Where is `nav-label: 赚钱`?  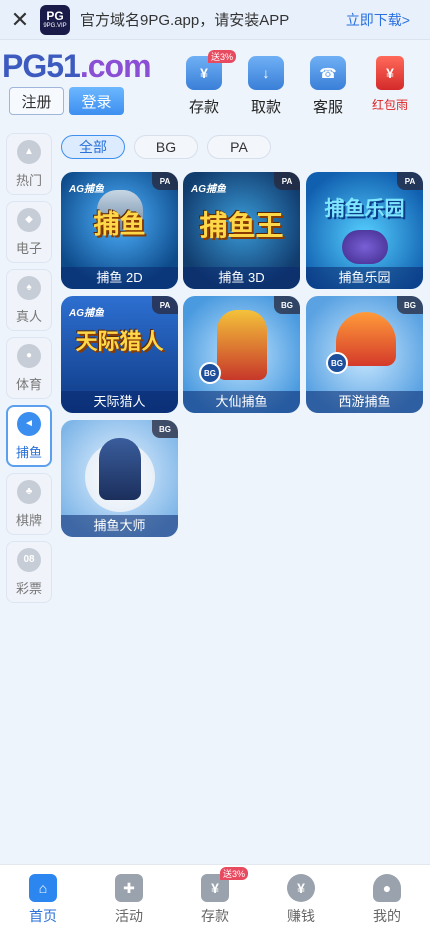 nav-label: 赚钱 is located at coordinates (301, 916).